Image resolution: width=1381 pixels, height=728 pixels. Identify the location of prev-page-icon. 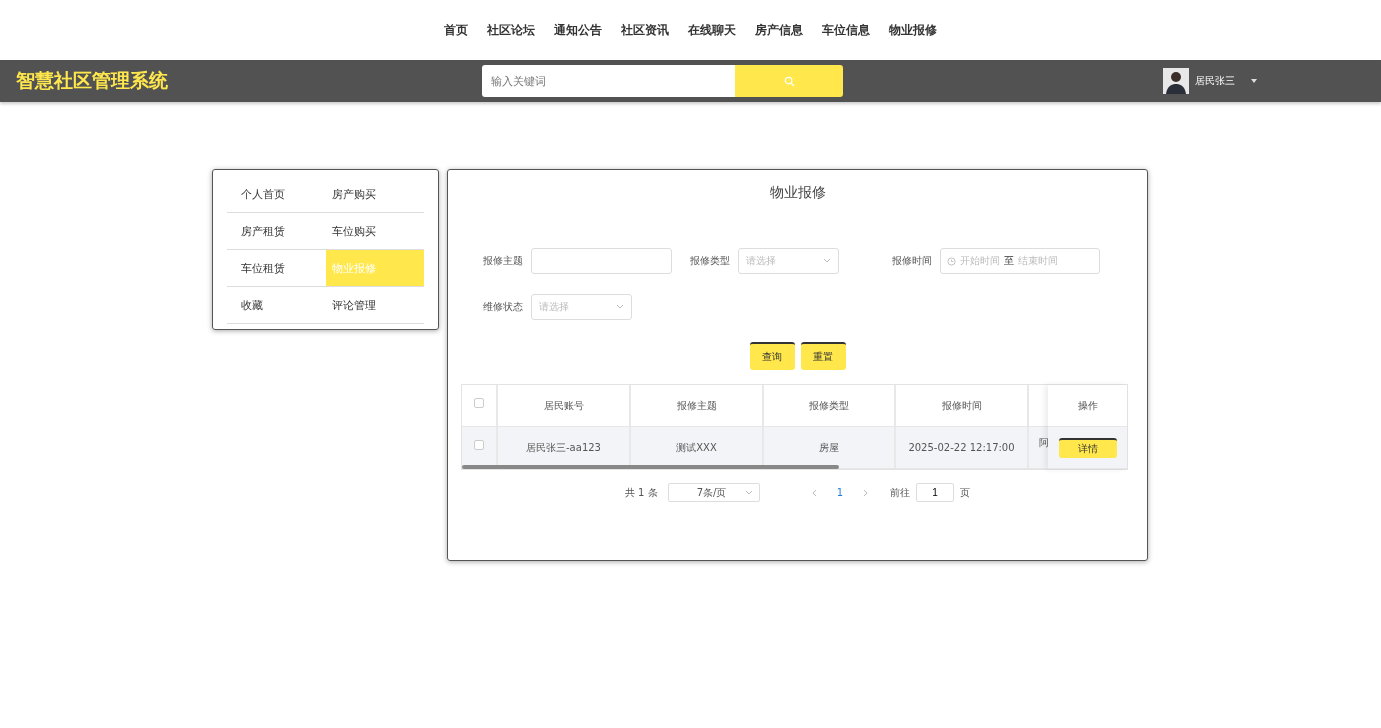
(814, 492).